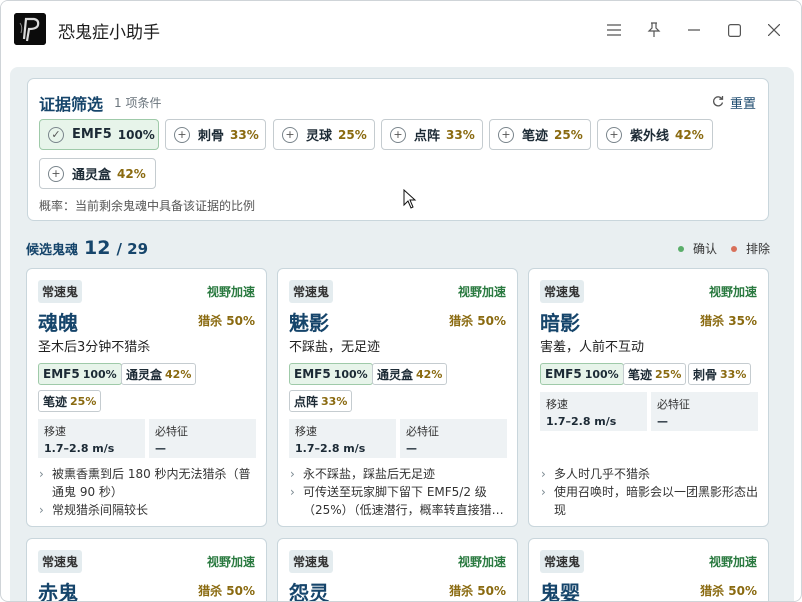 The width and height of the screenshot is (802, 602). What do you see at coordinates (427, 136) in the screenshot?
I see `chip-label: 点阵` at bounding box center [427, 136].